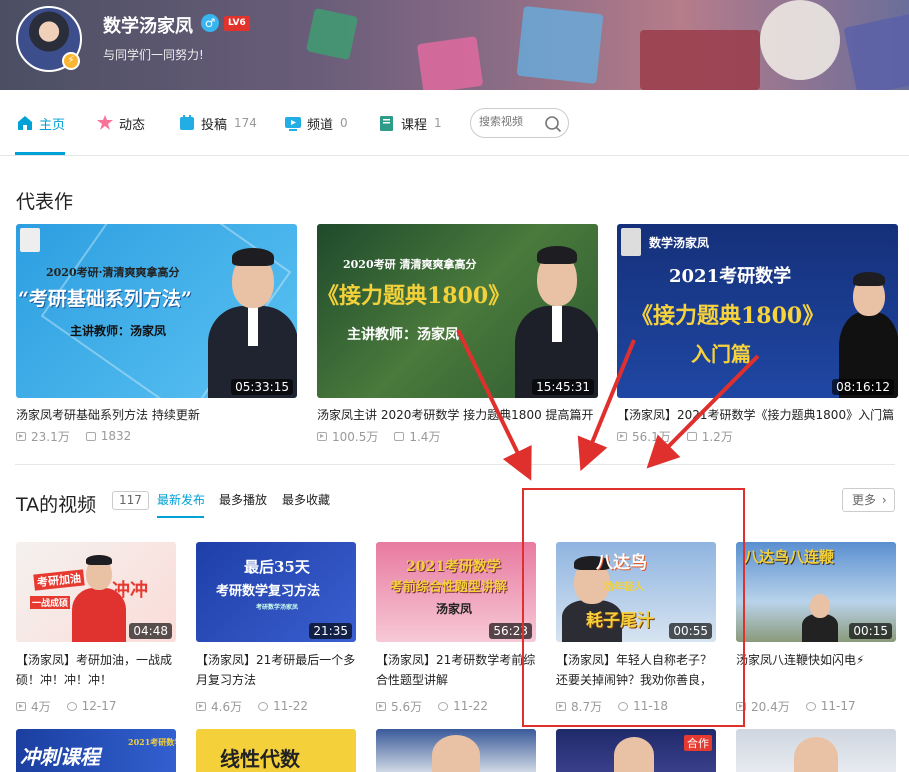 This screenshot has width=909, height=772. I want to click on video-thumbnail: 冲刺课程 2021考研数学, so click(96, 750).